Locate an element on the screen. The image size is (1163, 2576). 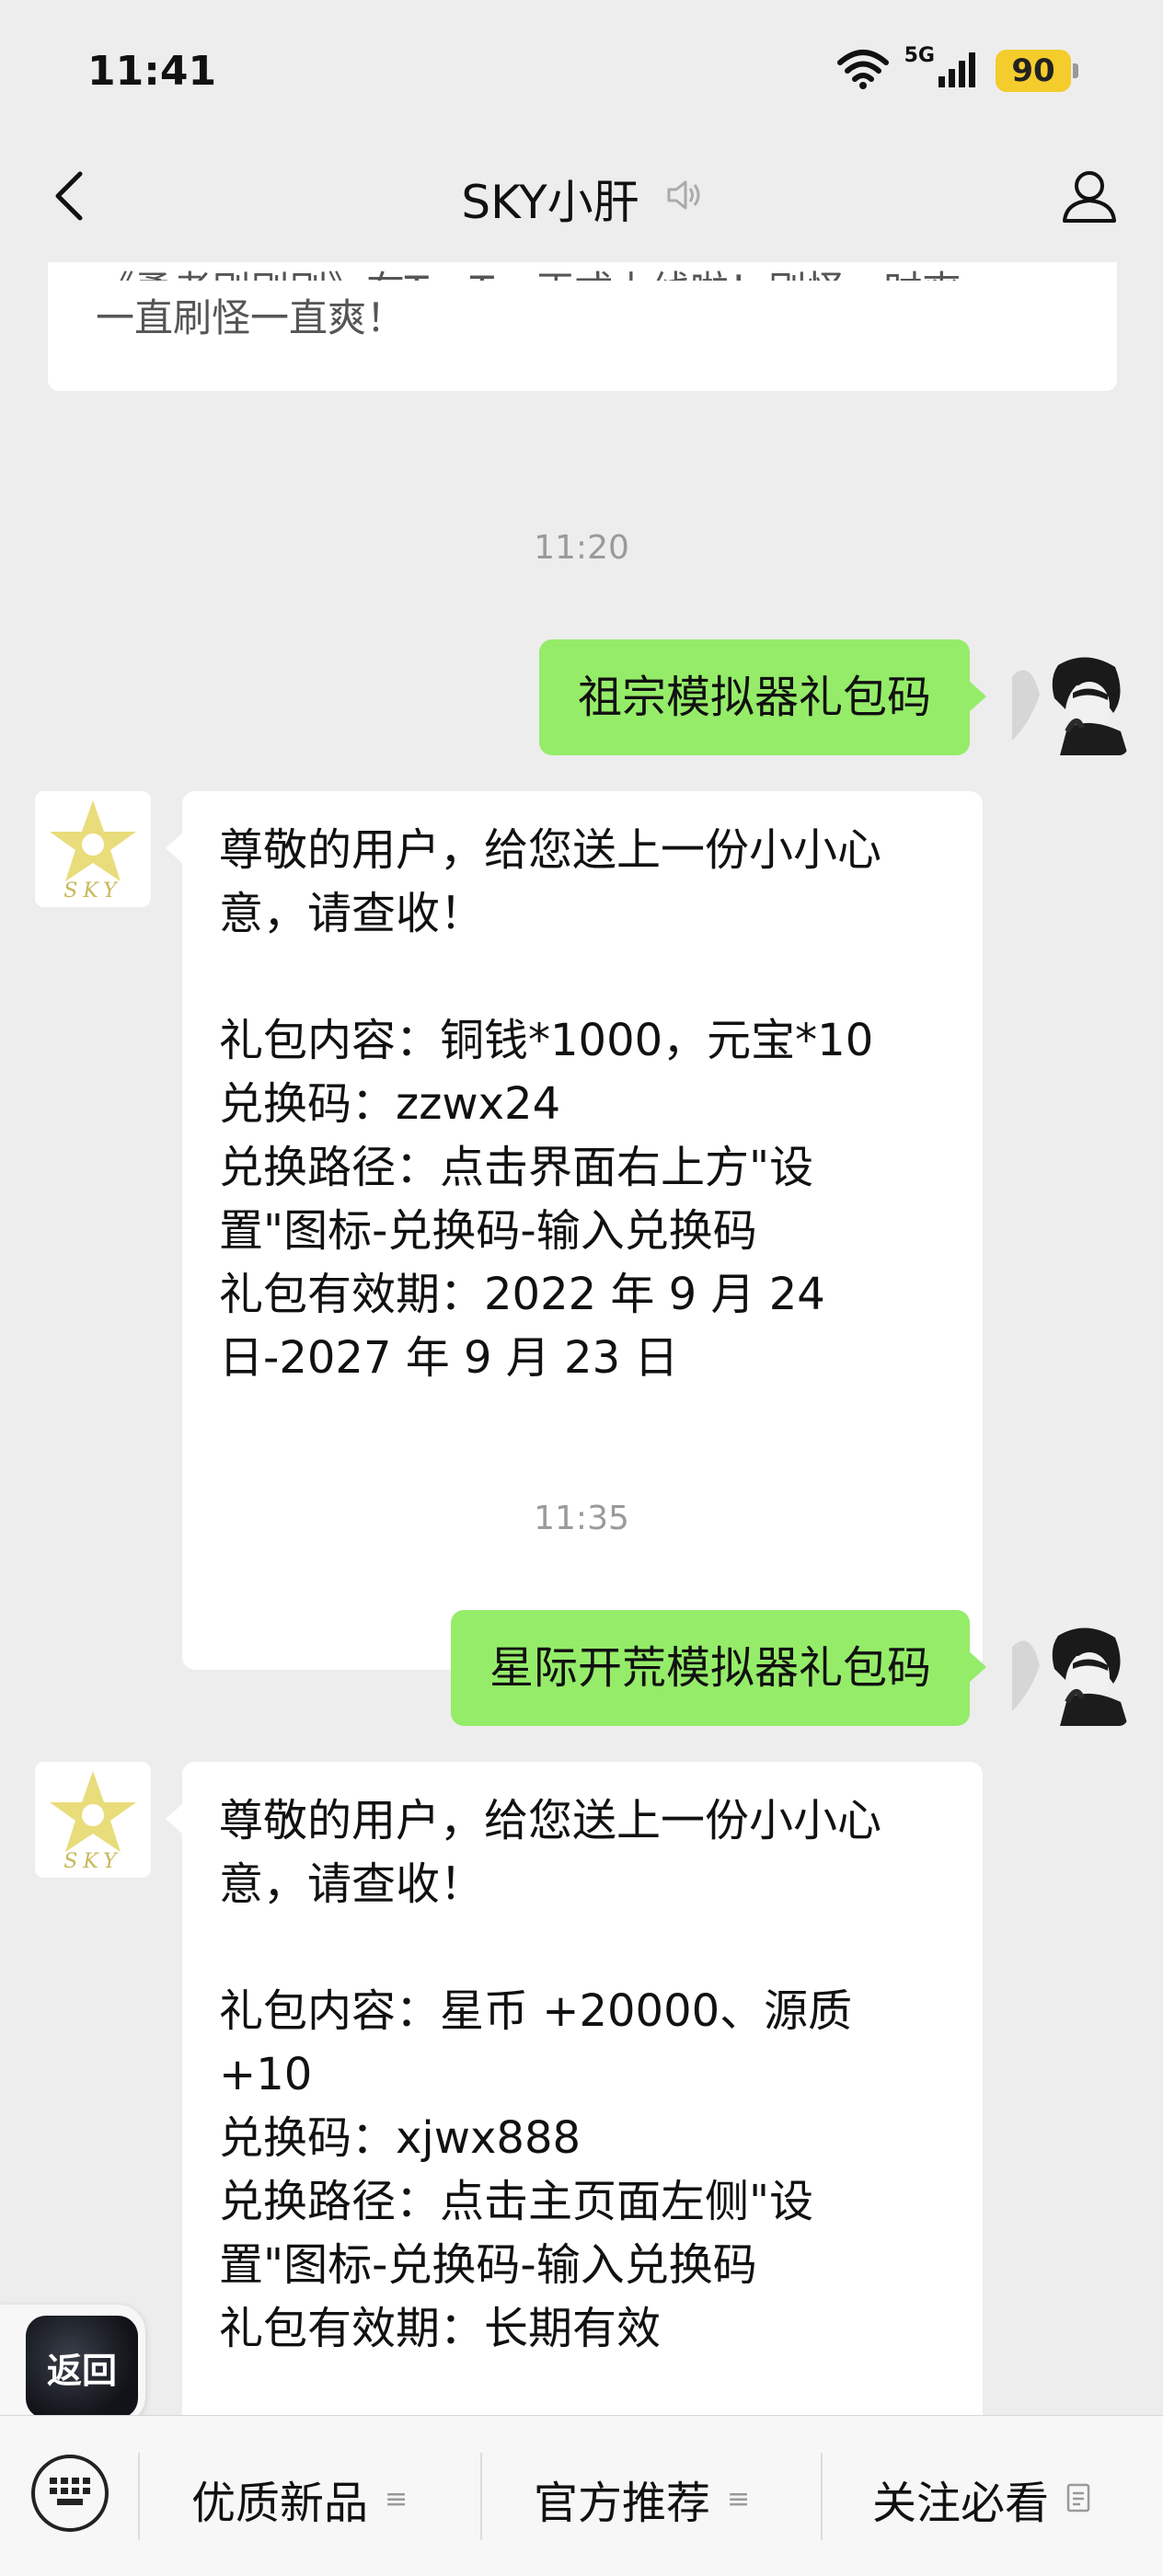
menu-item-must-read: 关注必看 is located at coordinates (982, 2499).